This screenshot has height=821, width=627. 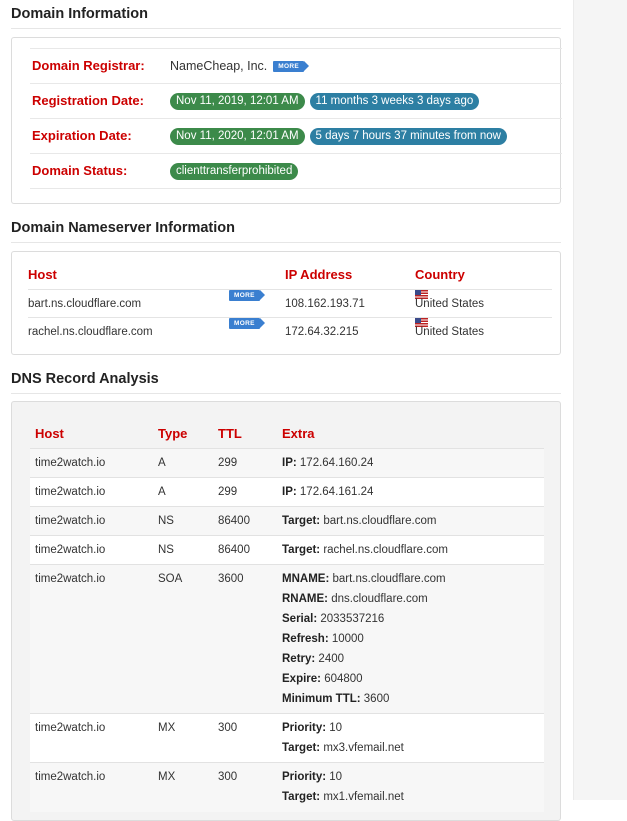 I want to click on dns-type-header: Type, so click(x=173, y=433).